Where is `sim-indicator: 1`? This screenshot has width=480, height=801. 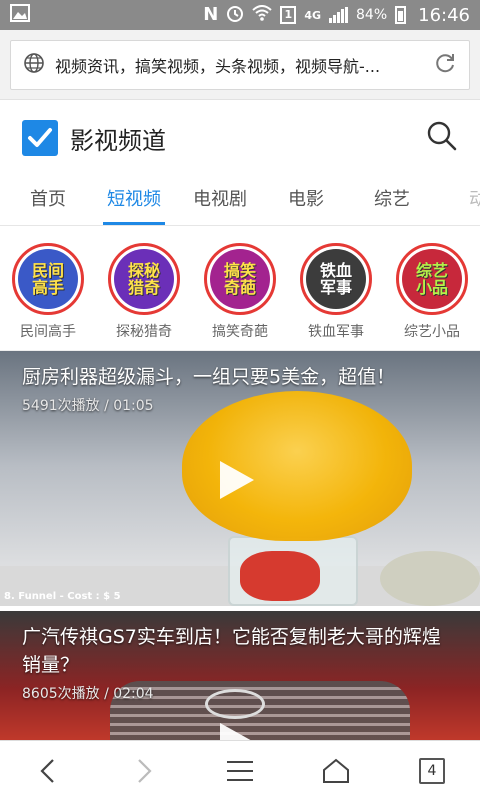
sim-indicator: 1 is located at coordinates (288, 15).